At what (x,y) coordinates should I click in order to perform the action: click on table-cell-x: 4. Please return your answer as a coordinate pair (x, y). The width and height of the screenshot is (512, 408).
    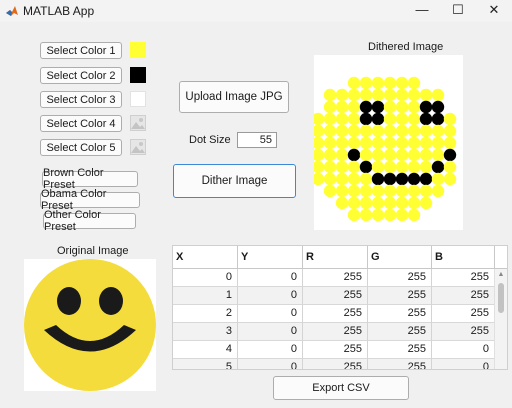
    Looking at the image, I should click on (205, 350).